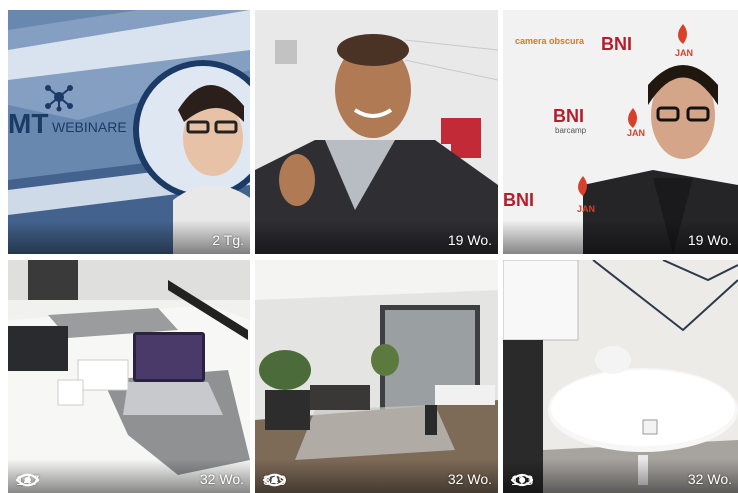  I want to click on sponsor-logo-bni-2: BNI, so click(568, 116).